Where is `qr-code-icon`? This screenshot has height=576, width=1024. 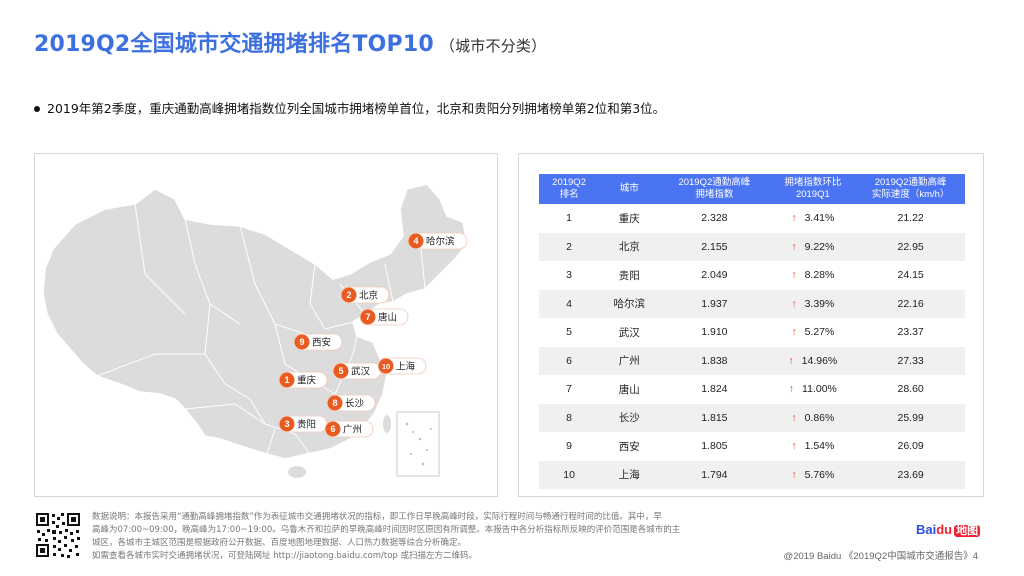 qr-code-icon is located at coordinates (58, 535).